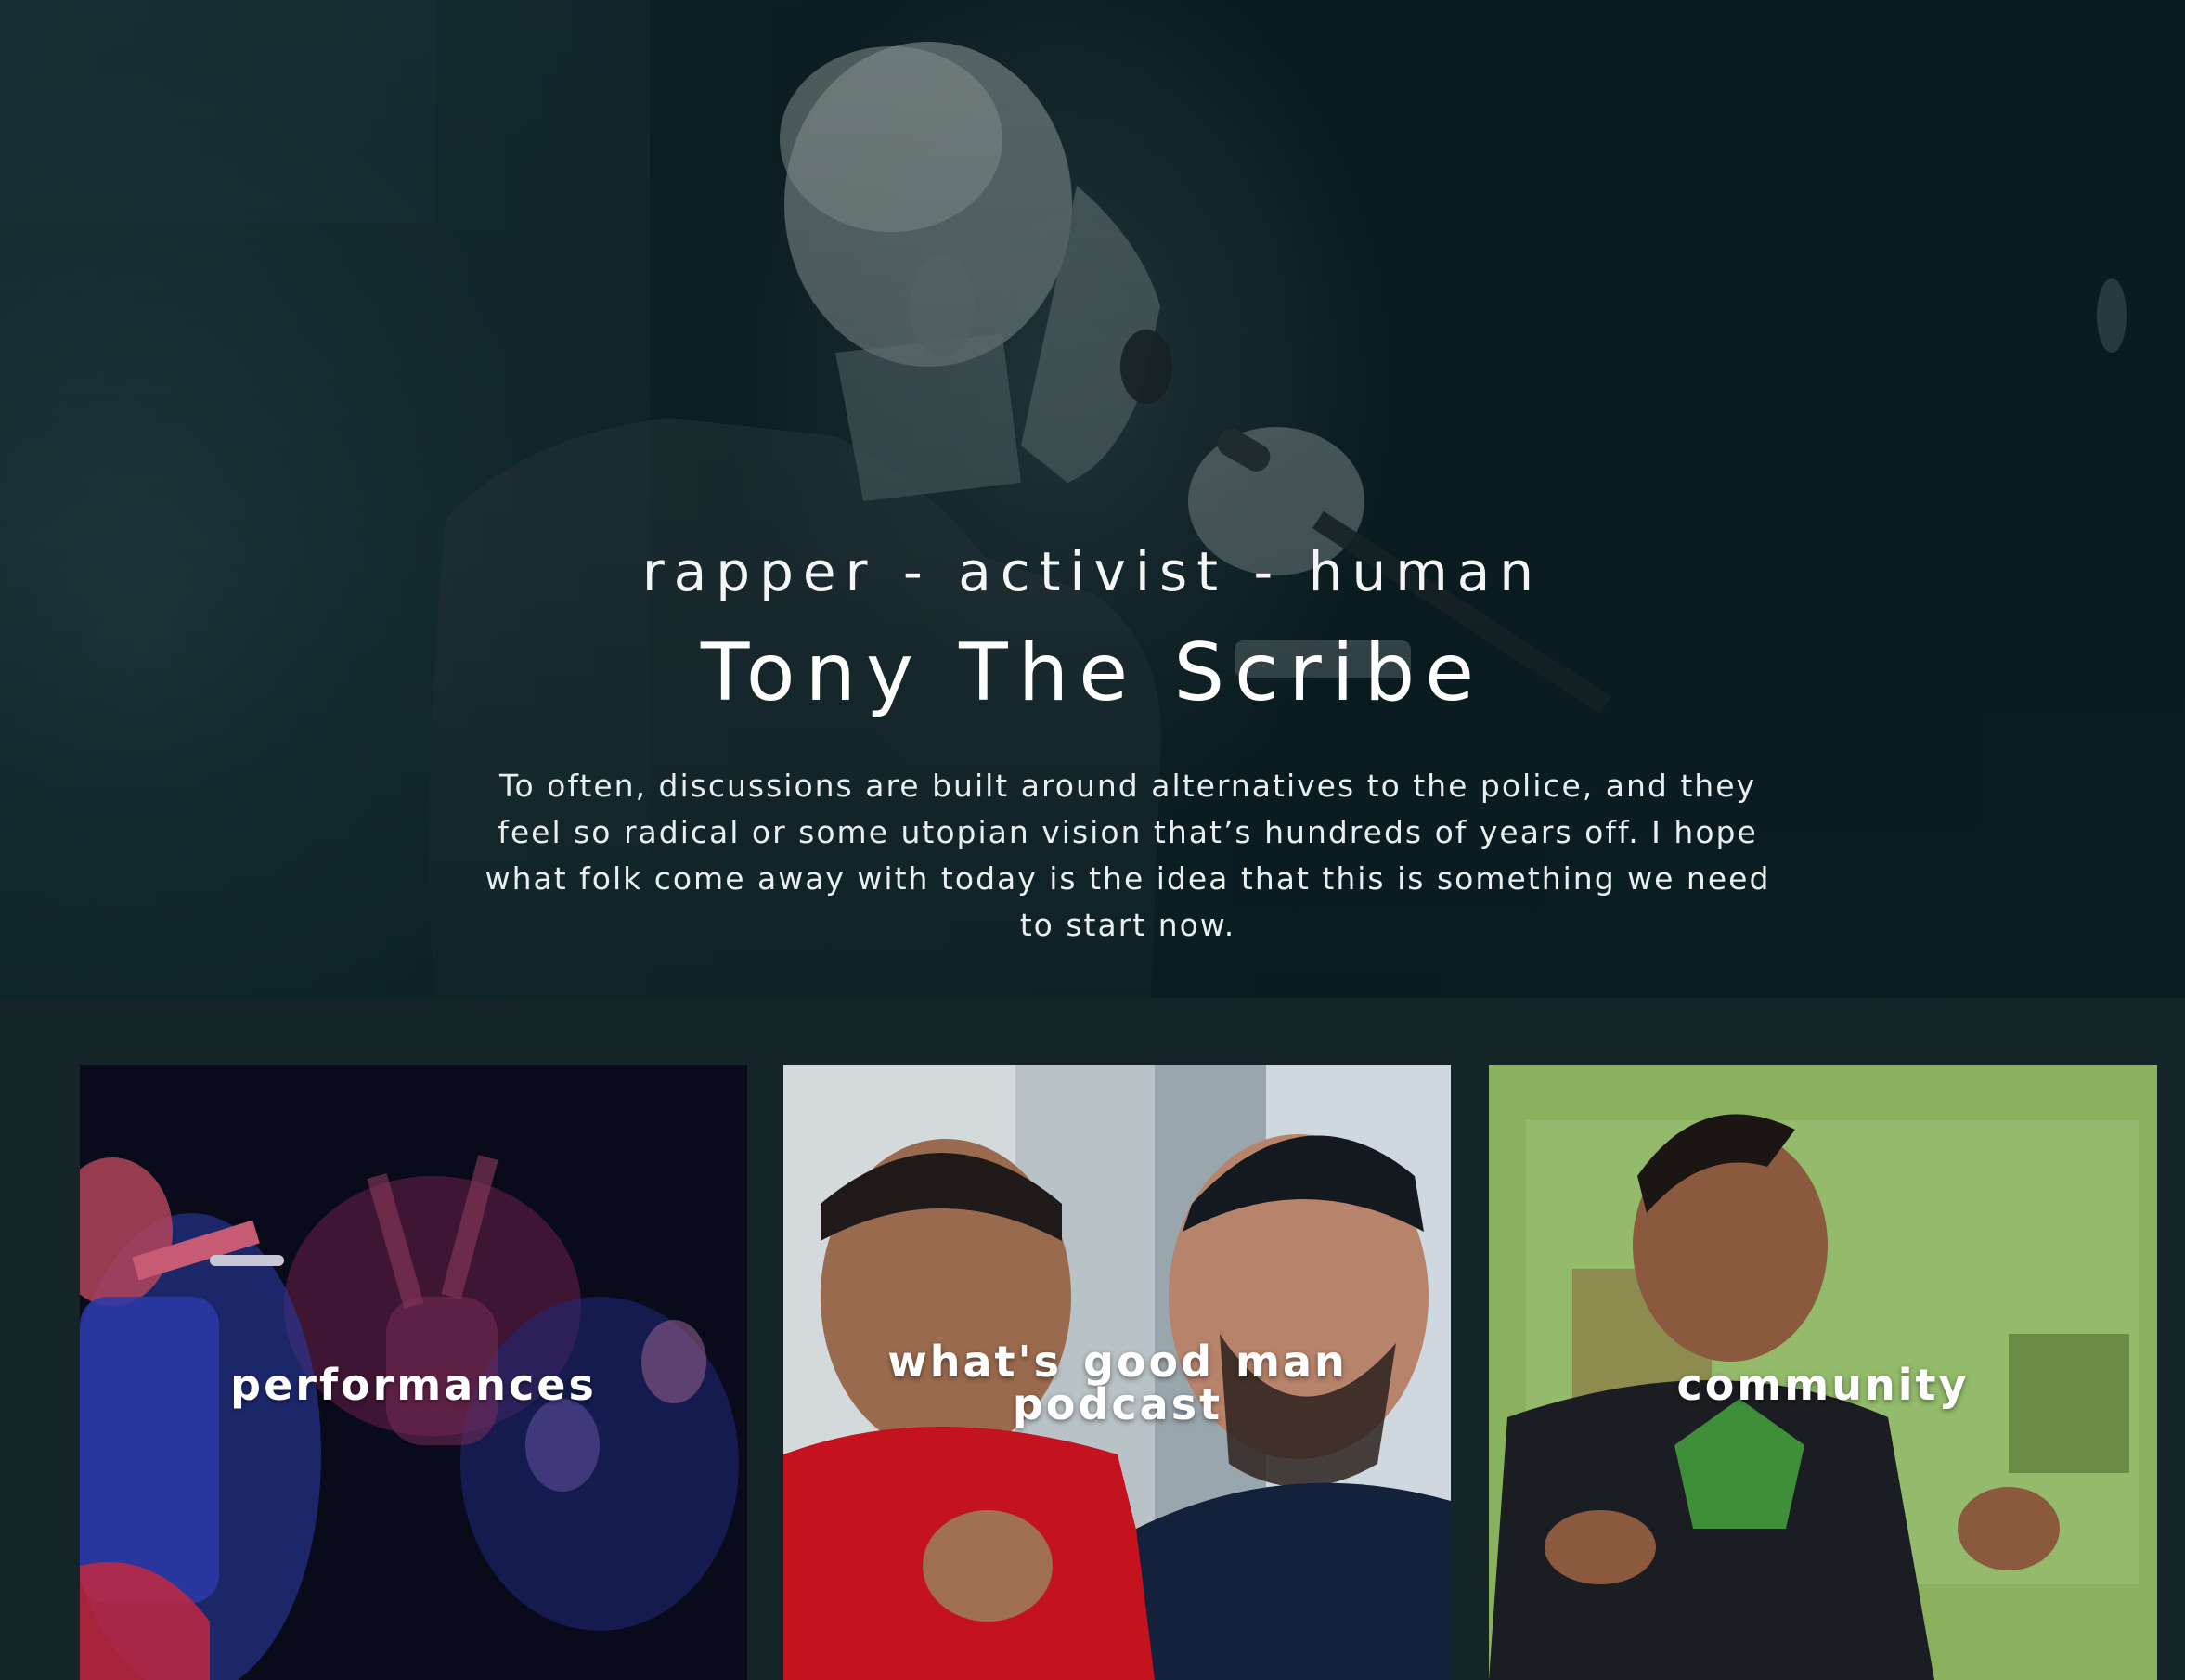 This screenshot has height=1680, width=2185. Describe the element at coordinates (1823, 1385) in the screenshot. I see `card-label-community: community` at that location.